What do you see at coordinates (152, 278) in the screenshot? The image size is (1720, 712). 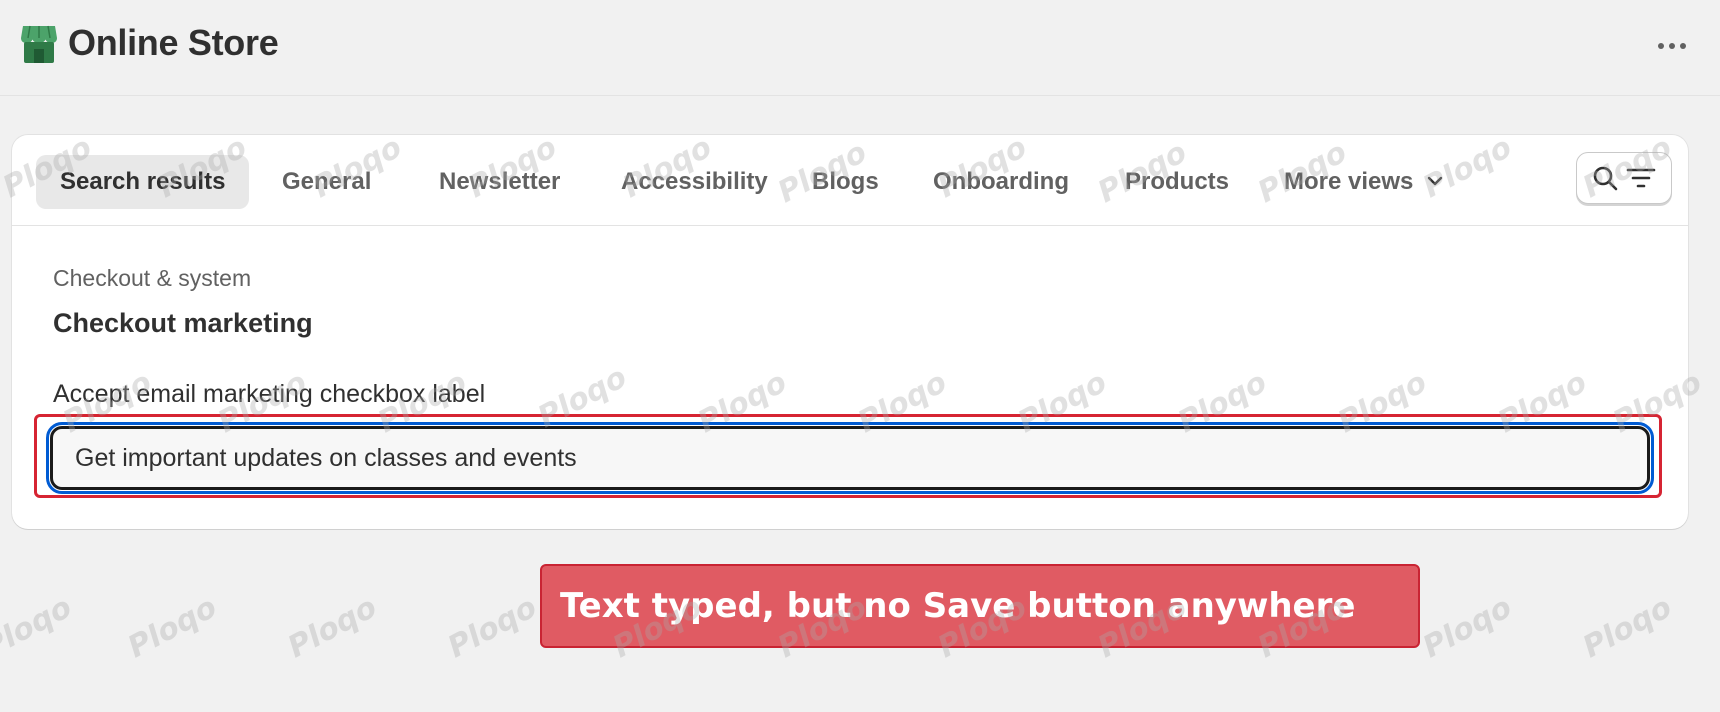 I see `section-subtitle: Checkout & system` at bounding box center [152, 278].